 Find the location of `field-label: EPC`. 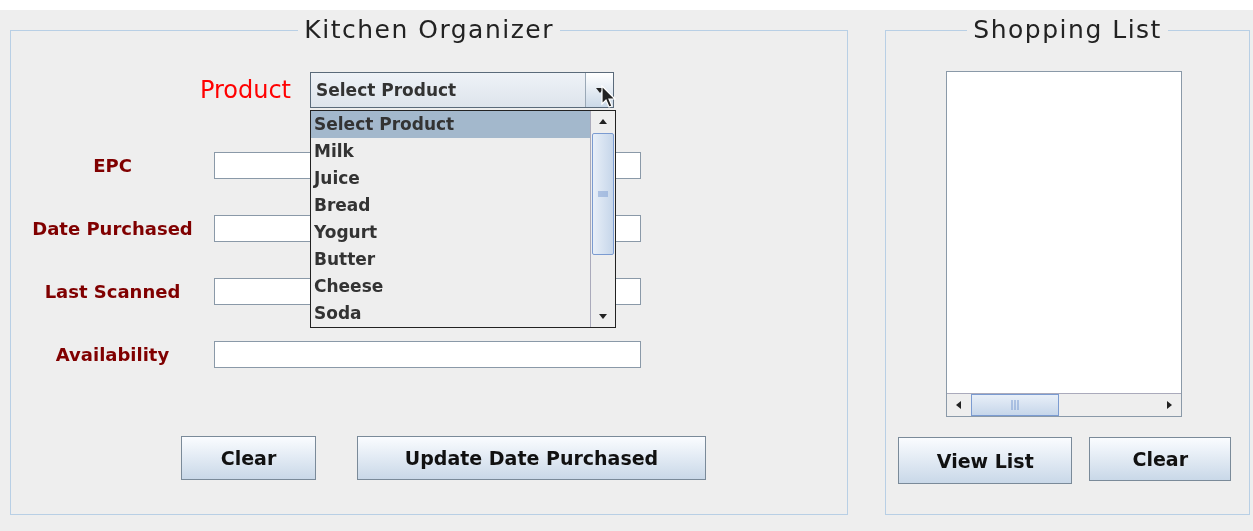

field-label: EPC is located at coordinates (112, 165).